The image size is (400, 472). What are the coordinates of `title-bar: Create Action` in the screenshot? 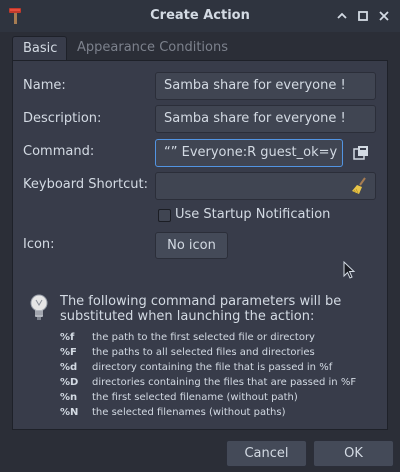 It's located at (200, 16).